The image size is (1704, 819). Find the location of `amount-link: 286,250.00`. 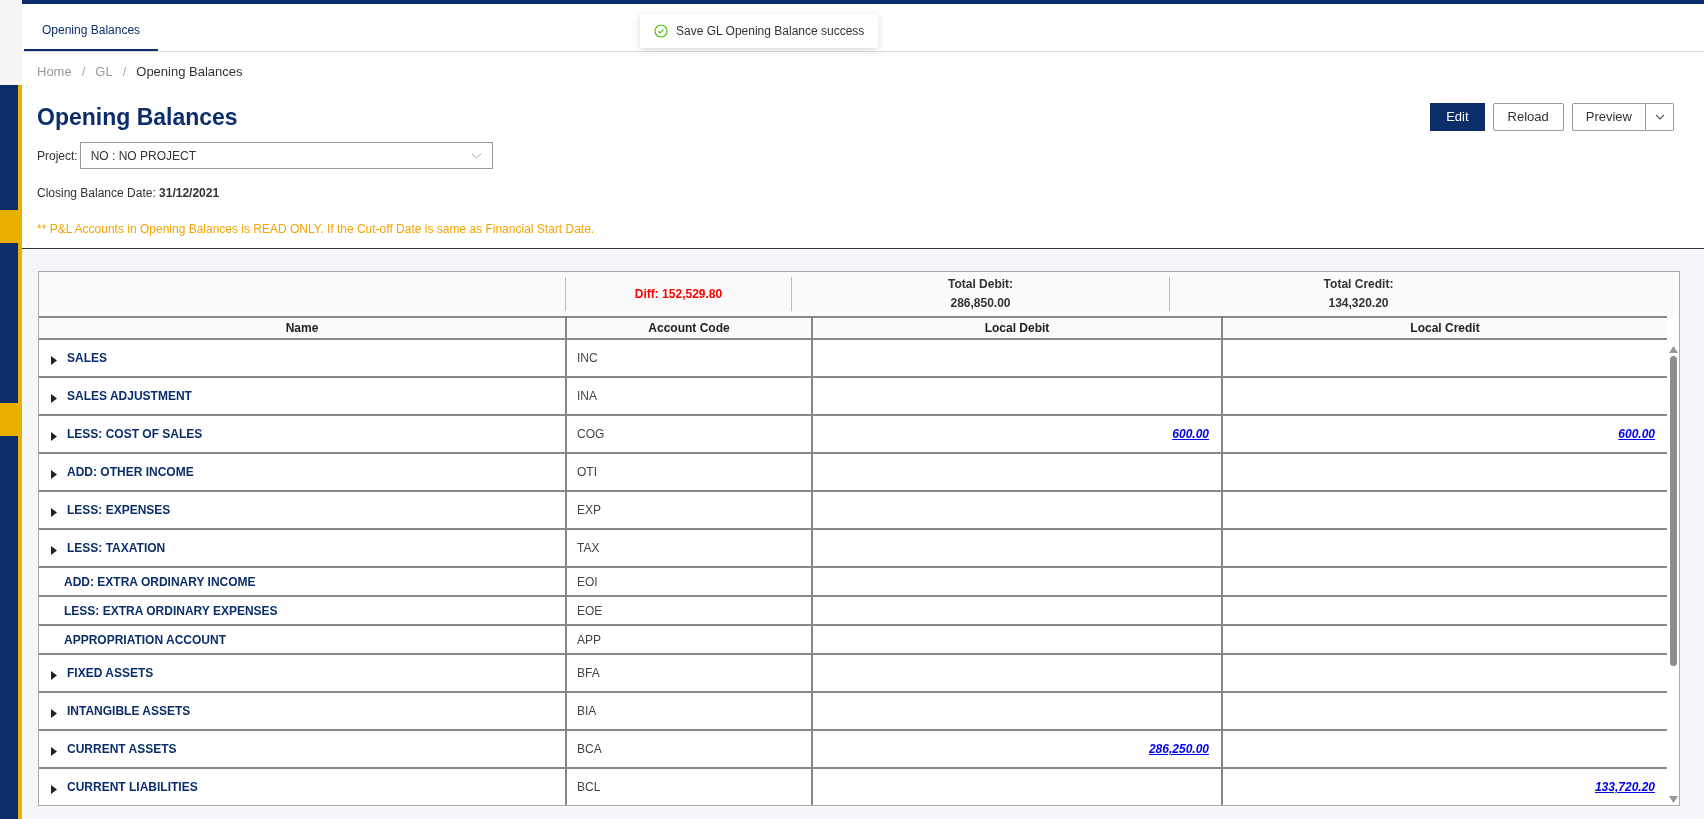

amount-link: 286,250.00 is located at coordinates (1178, 749).